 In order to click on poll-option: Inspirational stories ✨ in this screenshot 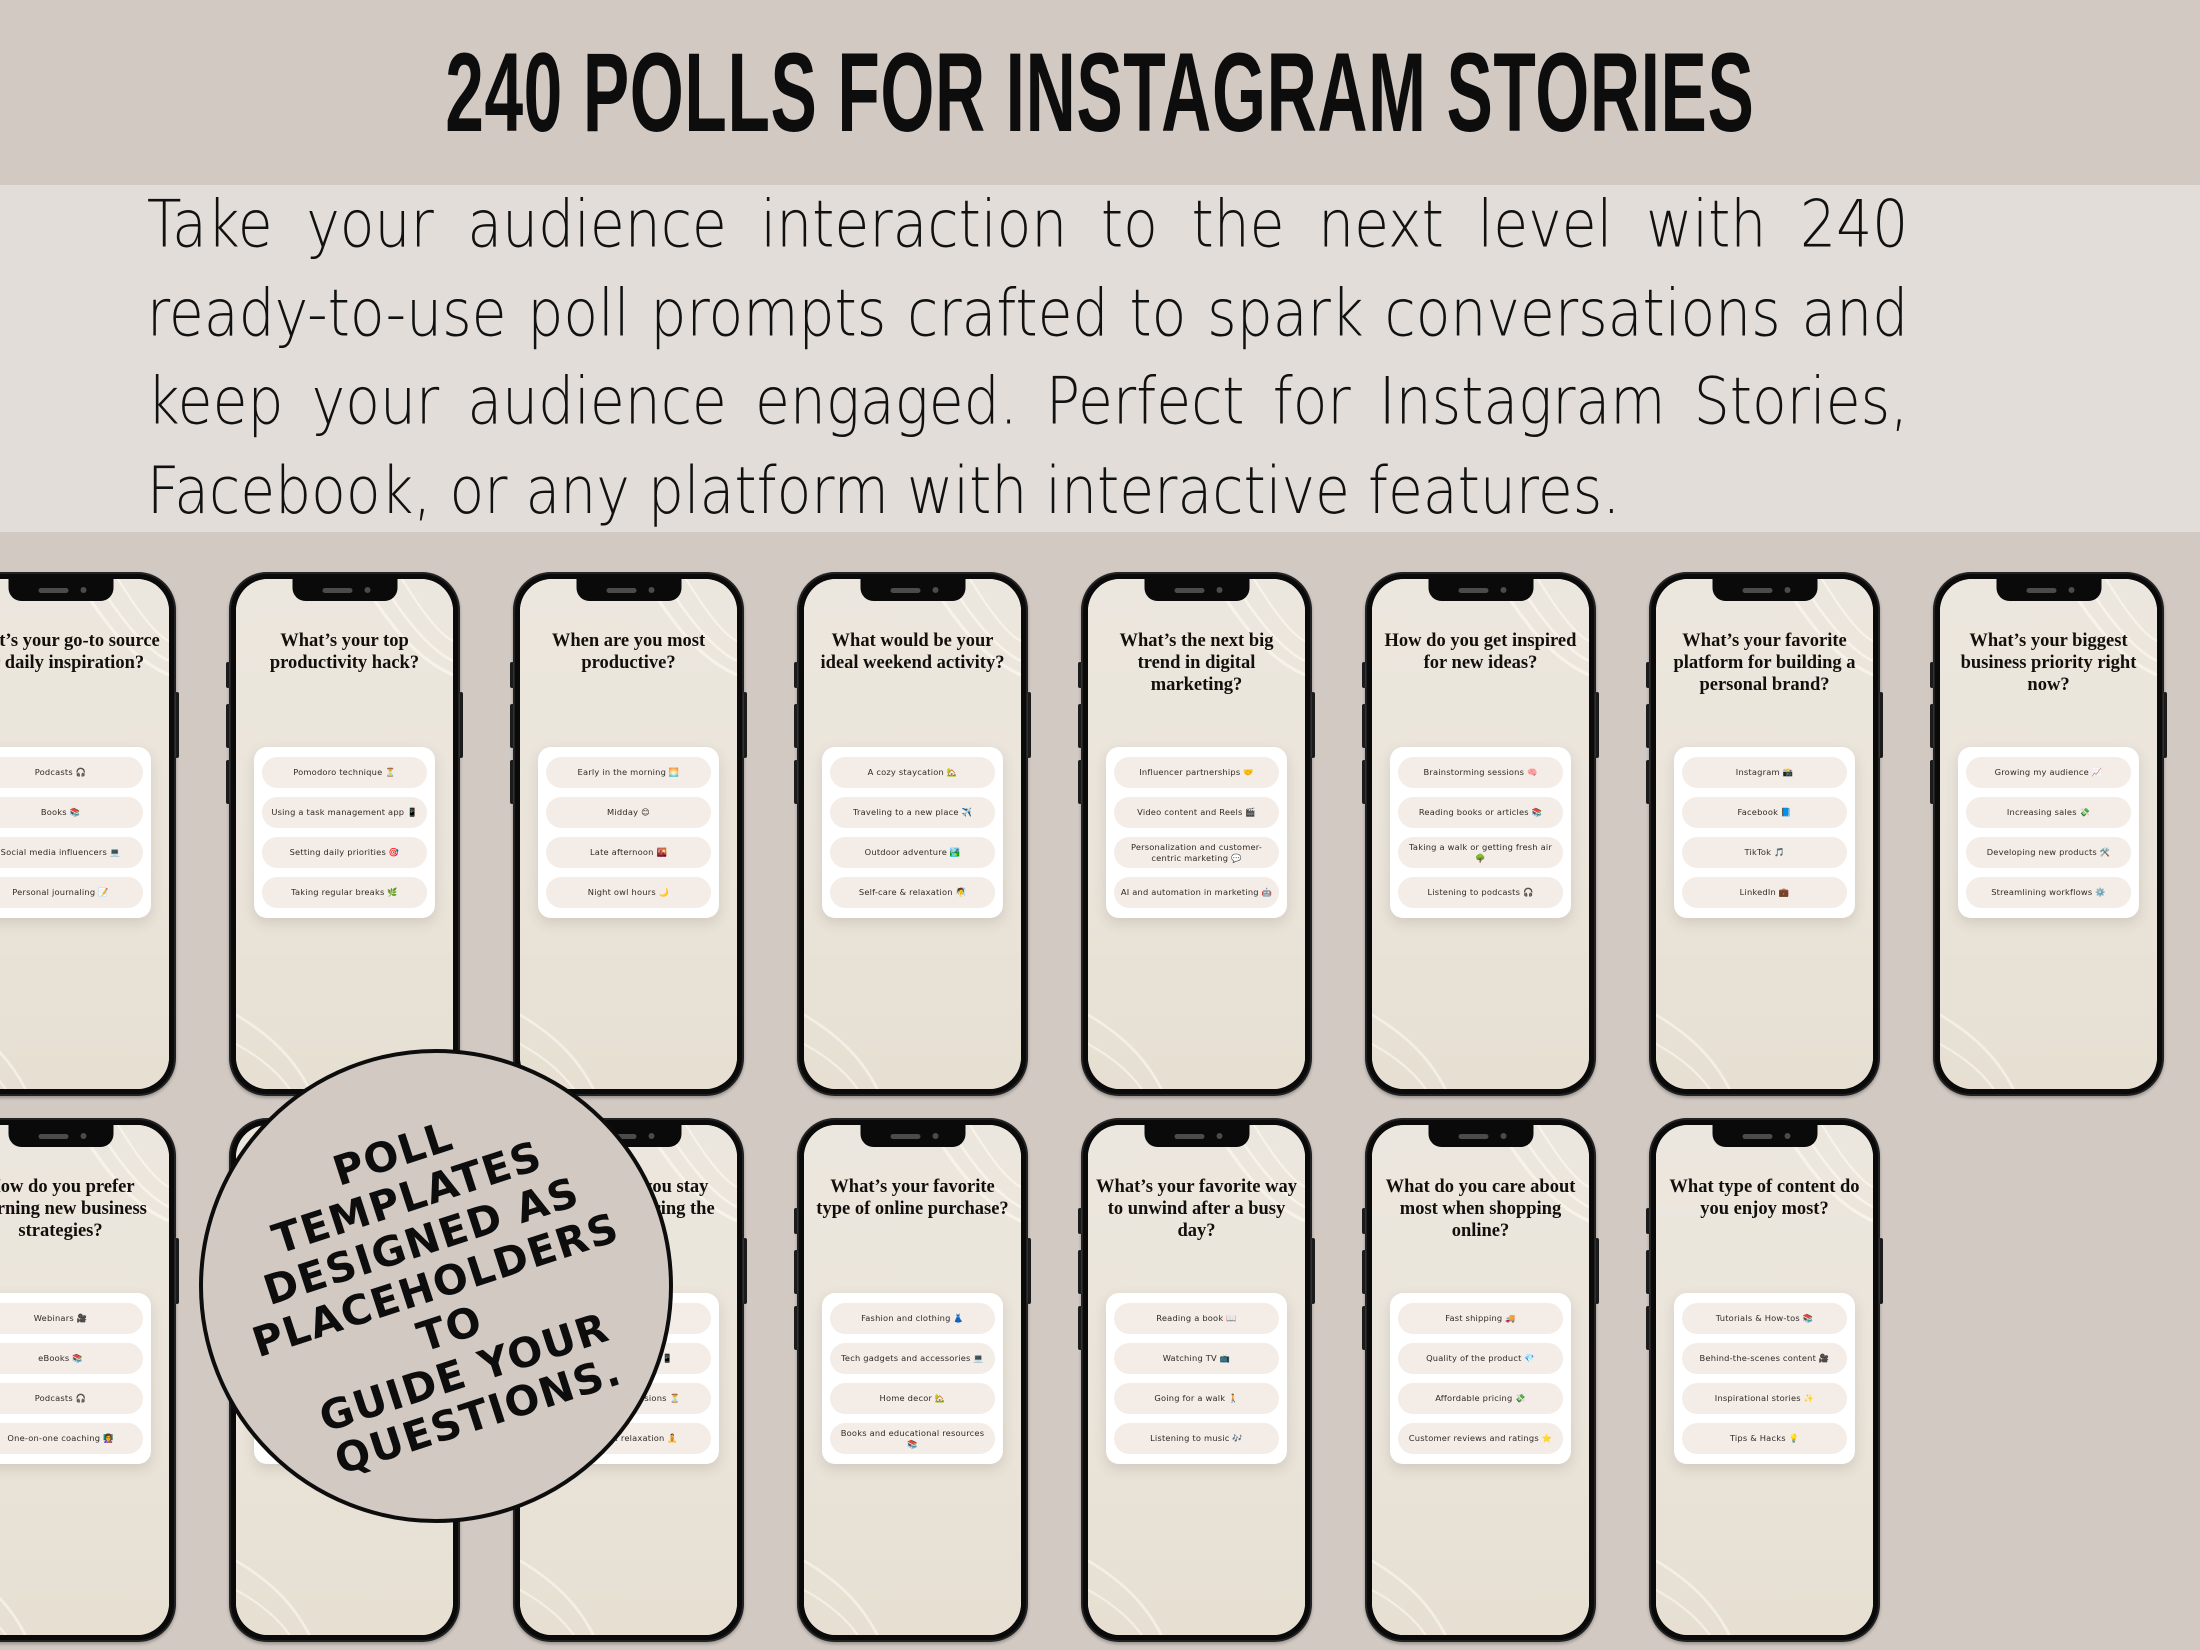, I will do `click(1764, 1398)`.